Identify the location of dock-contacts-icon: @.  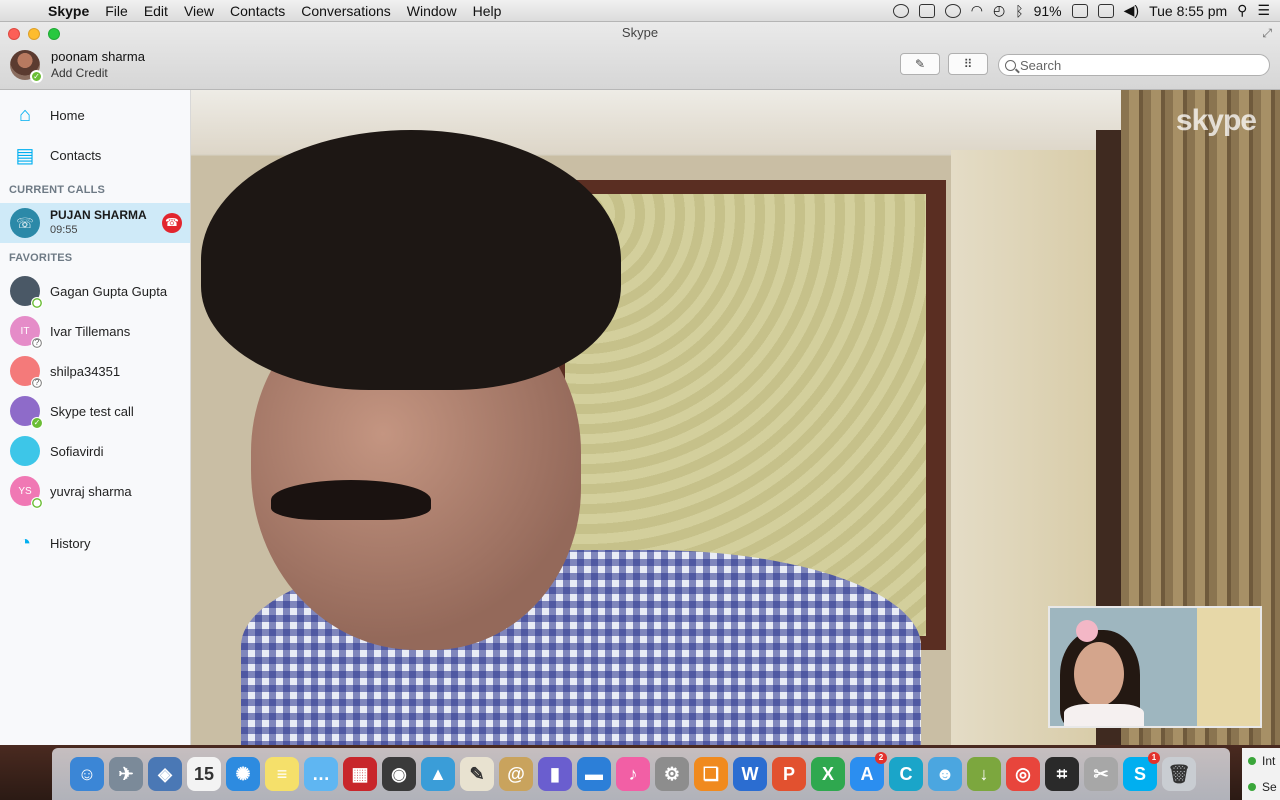
(516, 774).